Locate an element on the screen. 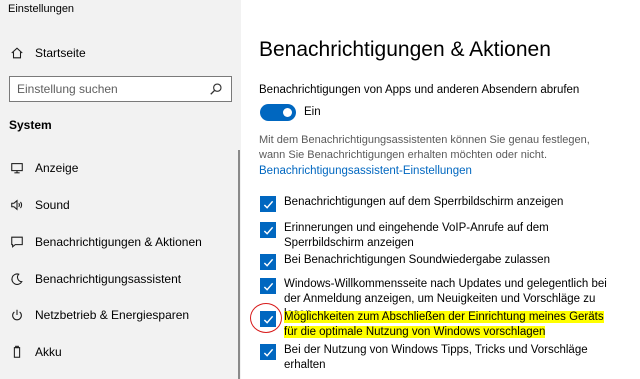 The width and height of the screenshot is (640, 379). toggle-state-label: Ein is located at coordinates (312, 112).